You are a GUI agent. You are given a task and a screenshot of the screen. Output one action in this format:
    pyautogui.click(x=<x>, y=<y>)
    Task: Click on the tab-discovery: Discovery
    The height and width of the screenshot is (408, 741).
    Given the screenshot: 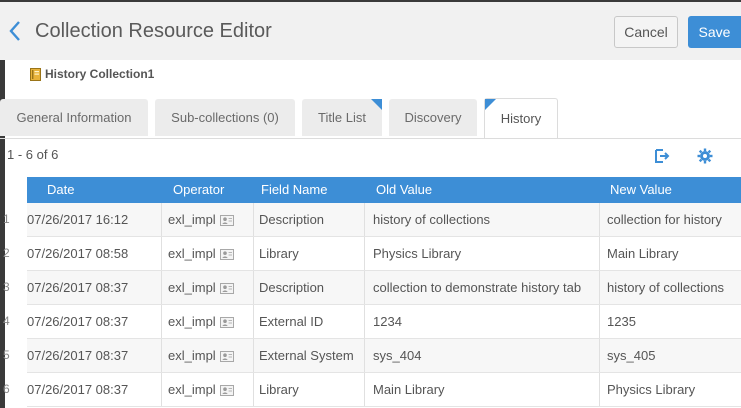 What is the action you would take?
    pyautogui.click(x=433, y=117)
    